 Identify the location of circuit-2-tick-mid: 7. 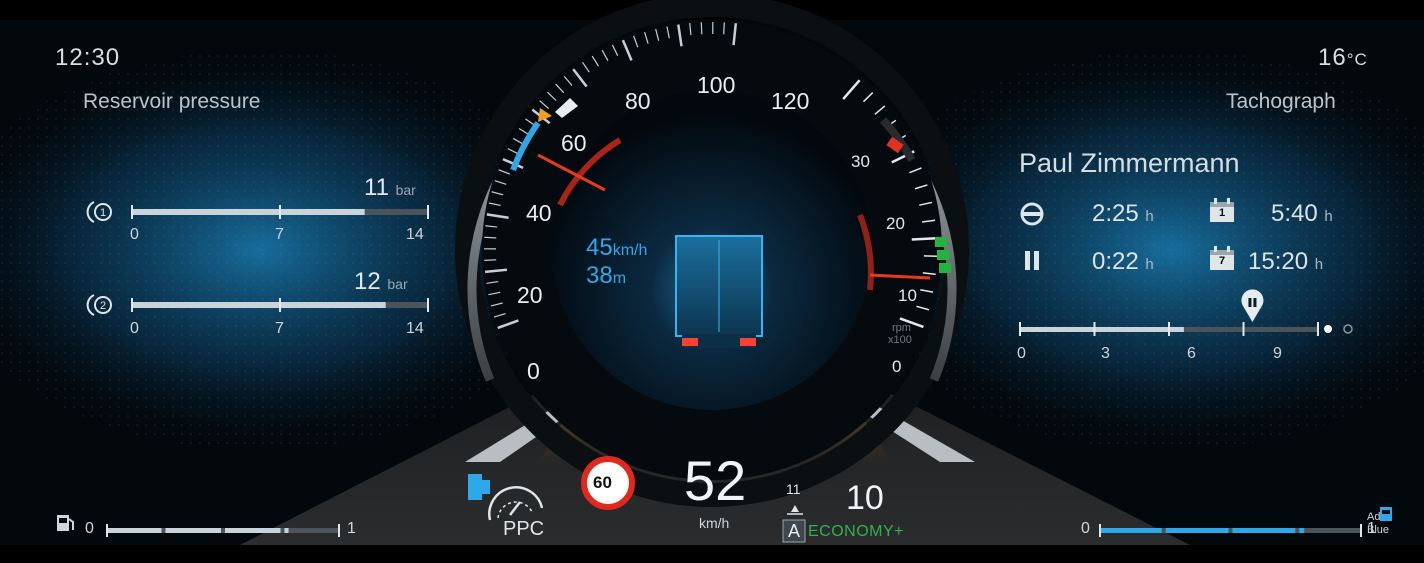
(279, 328).